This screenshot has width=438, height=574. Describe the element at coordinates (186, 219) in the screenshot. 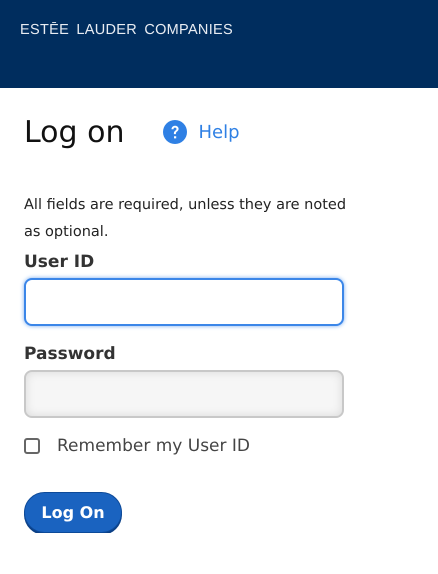

I see `instructions-text: All fields are required, unless they are noted as optional.` at that location.